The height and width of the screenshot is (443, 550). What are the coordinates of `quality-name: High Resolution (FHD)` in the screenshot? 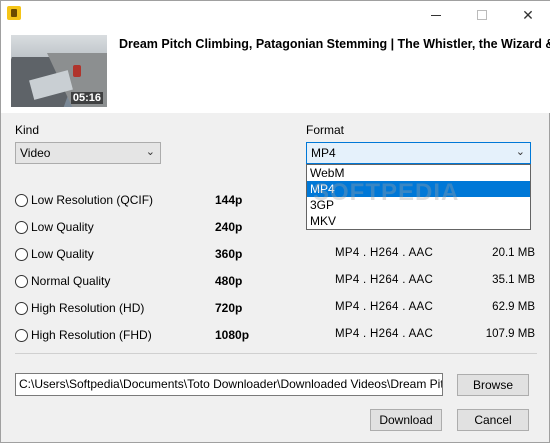 It's located at (91, 335).